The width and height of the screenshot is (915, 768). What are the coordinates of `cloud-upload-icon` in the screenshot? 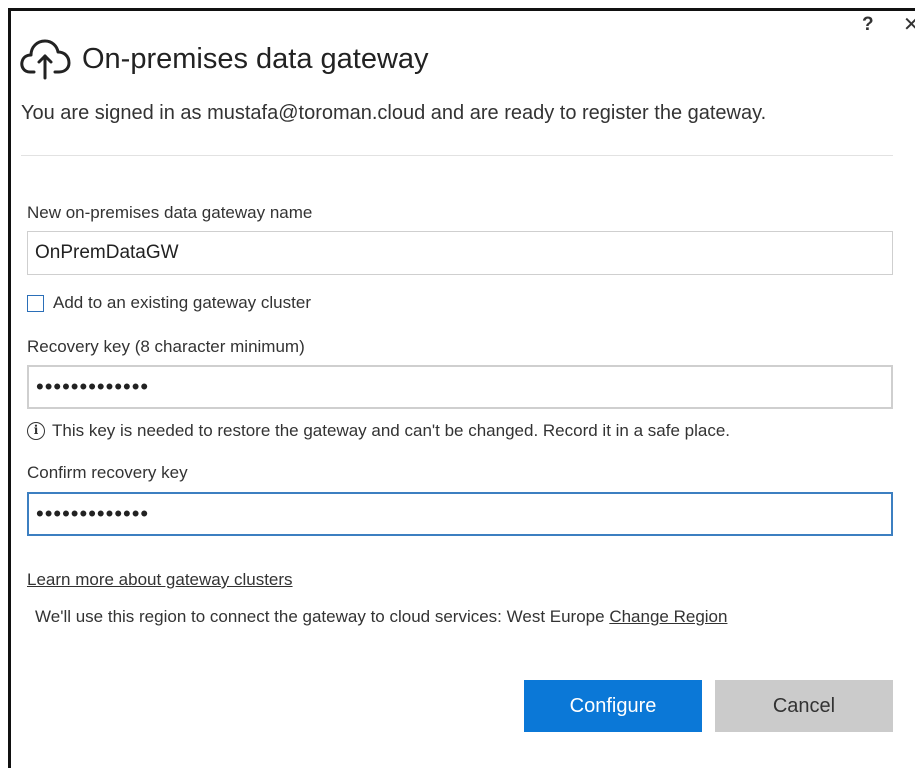 It's located at (45, 59).